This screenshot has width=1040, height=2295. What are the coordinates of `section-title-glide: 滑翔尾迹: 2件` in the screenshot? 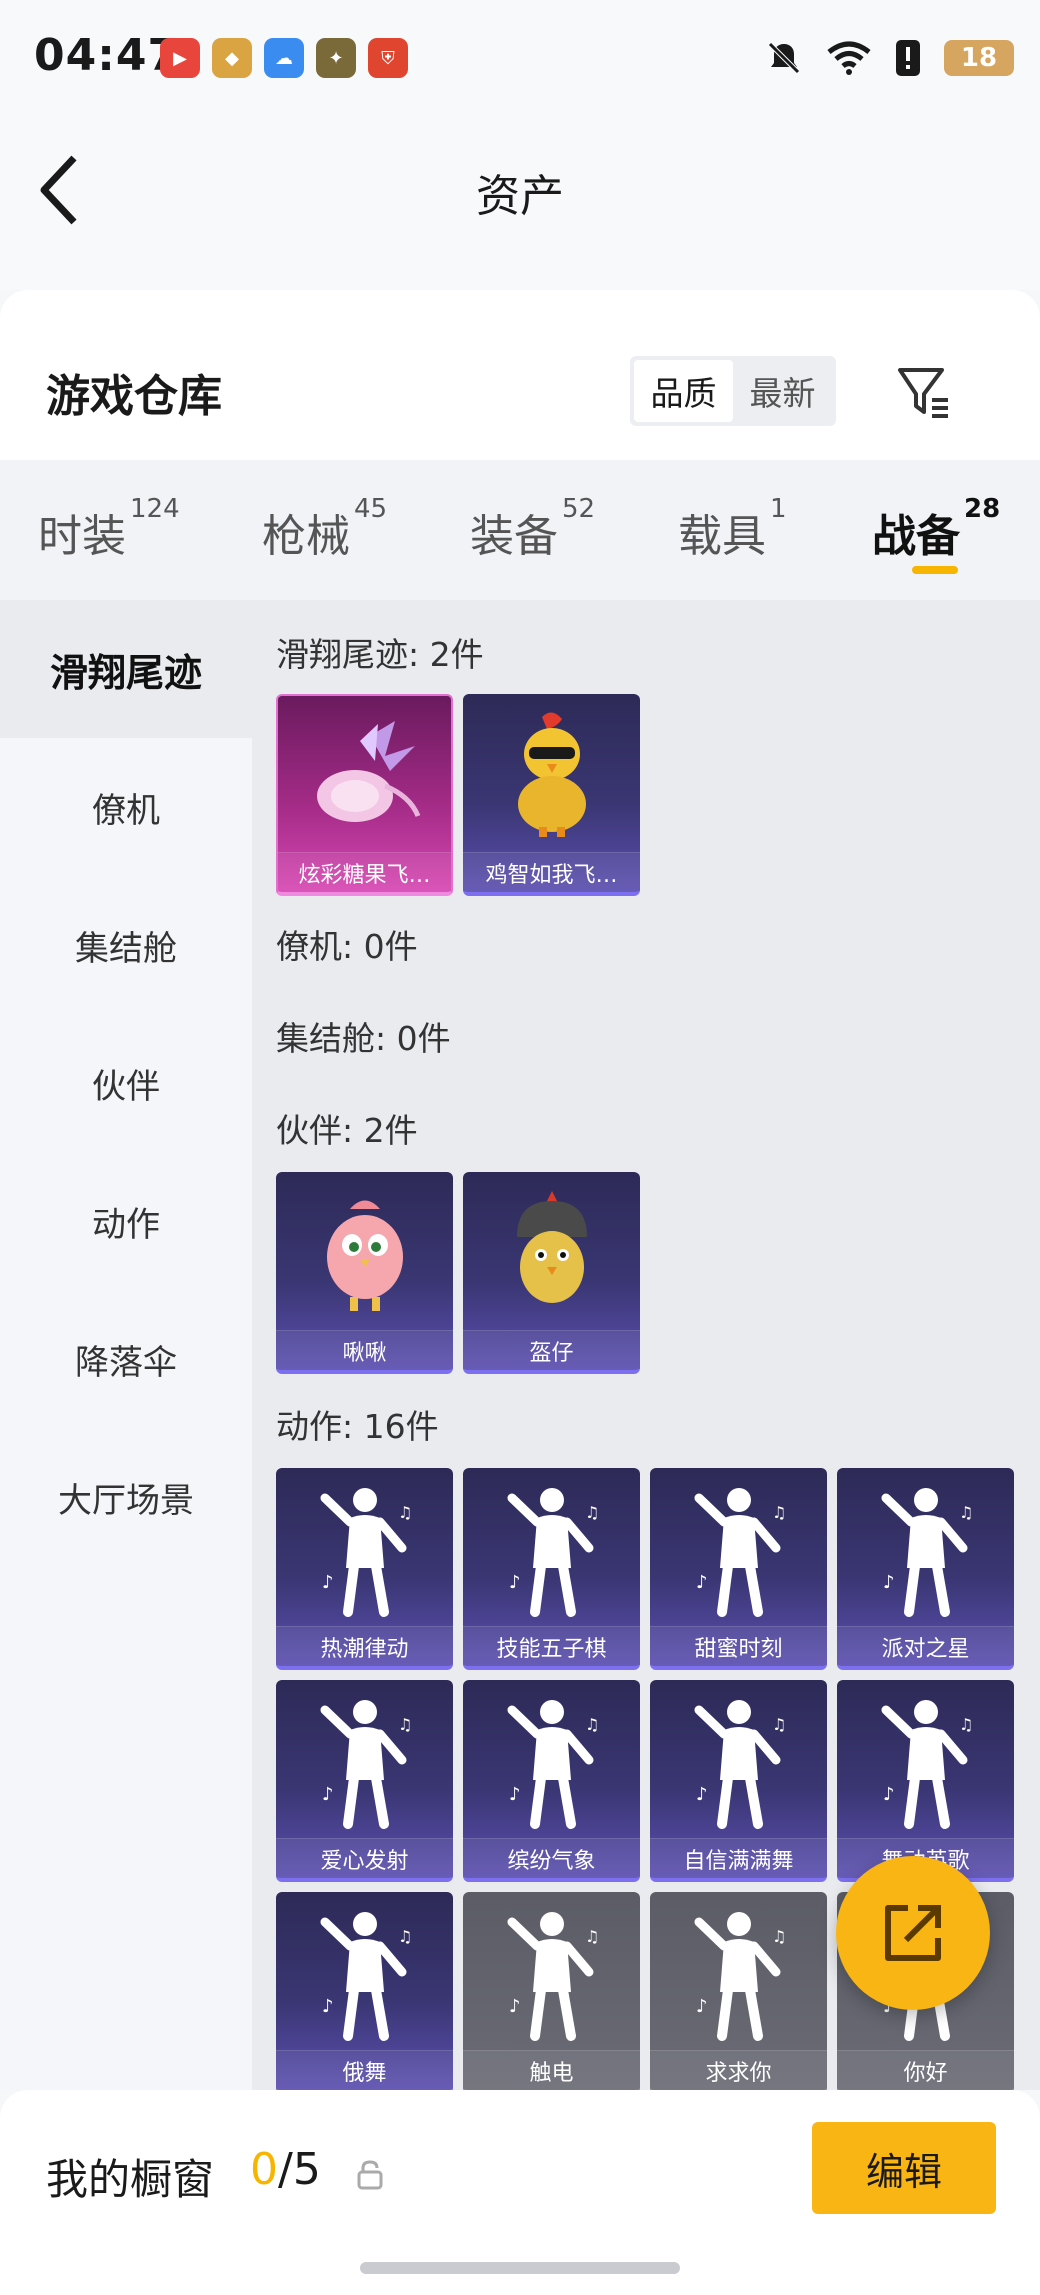 It's located at (380, 654).